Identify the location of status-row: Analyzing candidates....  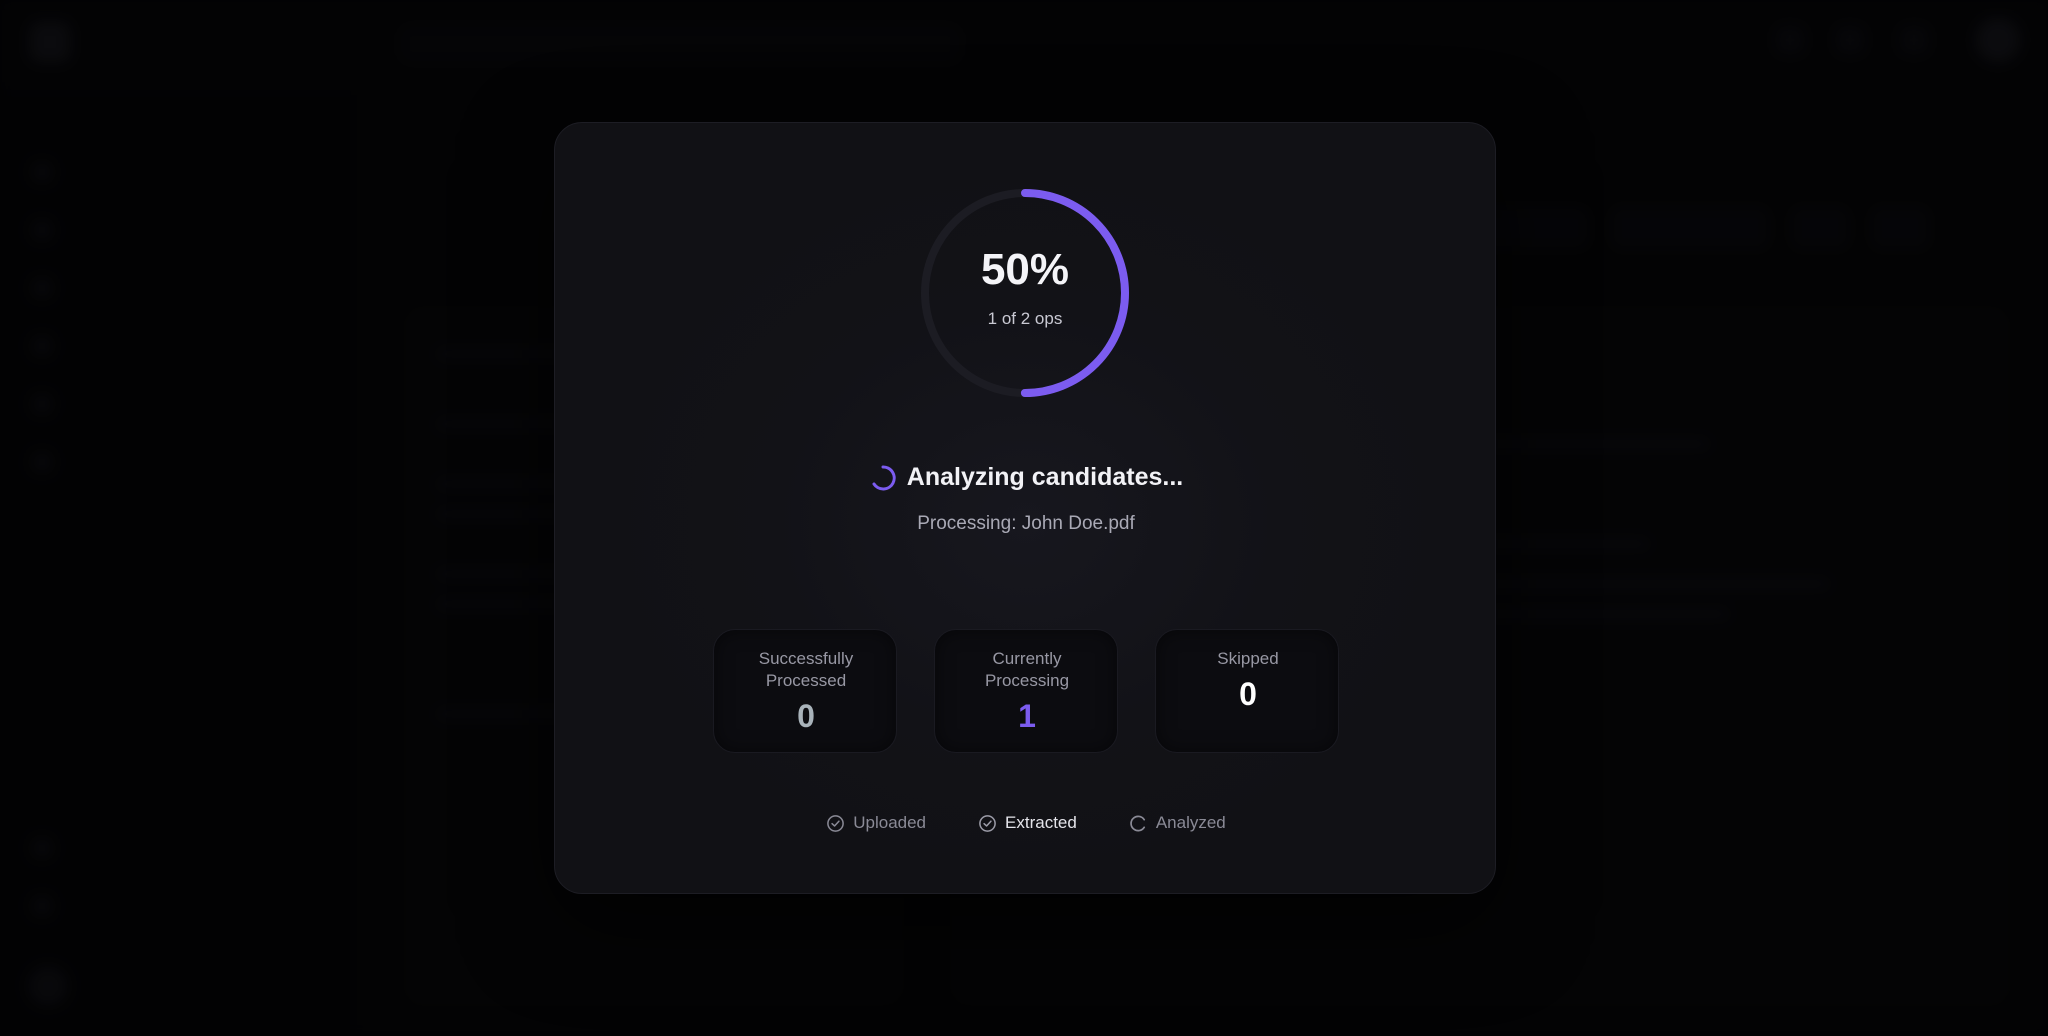
(1026, 477).